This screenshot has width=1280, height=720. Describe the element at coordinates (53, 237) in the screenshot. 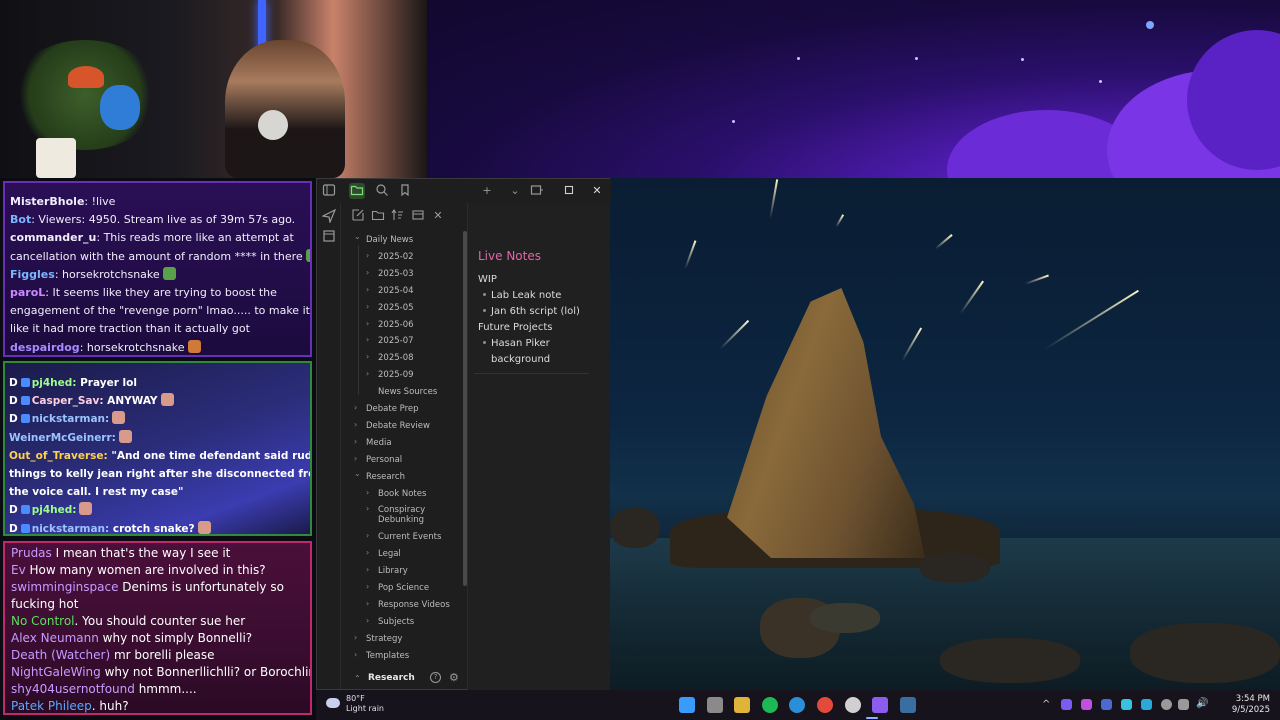

I see `chat-username: commander_u` at that location.